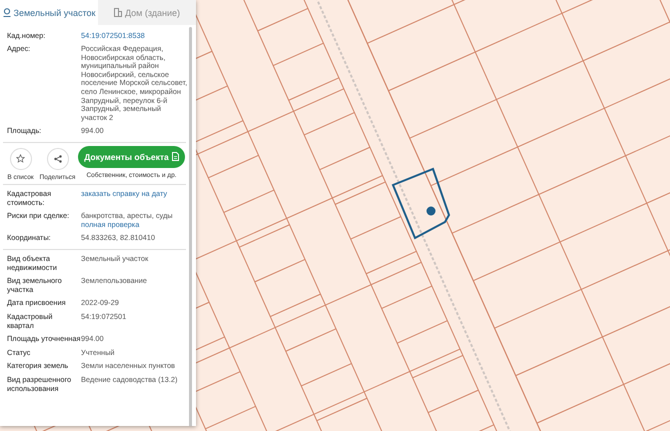 Image resolution: width=670 pixels, height=431 pixels. I want to click on document-icon, so click(175, 157).